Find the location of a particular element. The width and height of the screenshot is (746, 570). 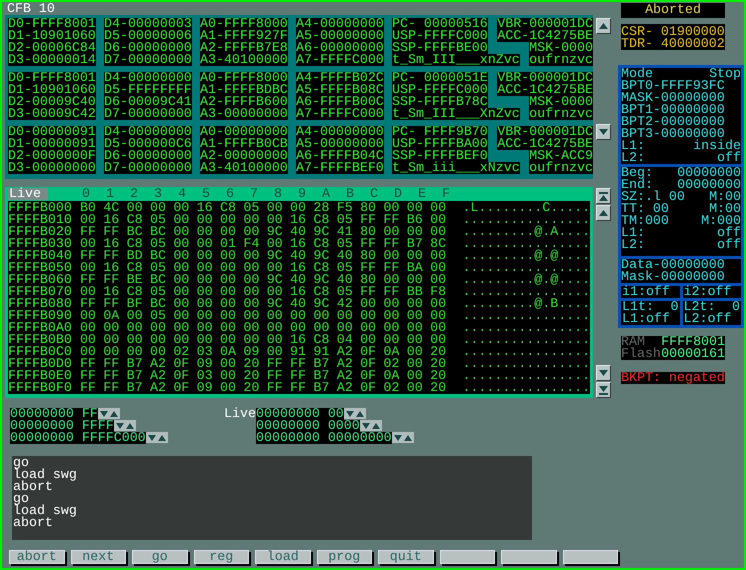

breakpoint-value: Mode is located at coordinates (637, 74).